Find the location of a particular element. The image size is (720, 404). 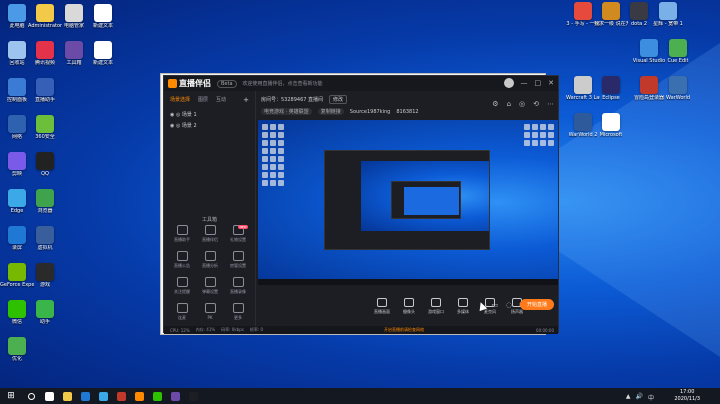

toolbar-button: 直播画面 is located at coordinates (382, 306).